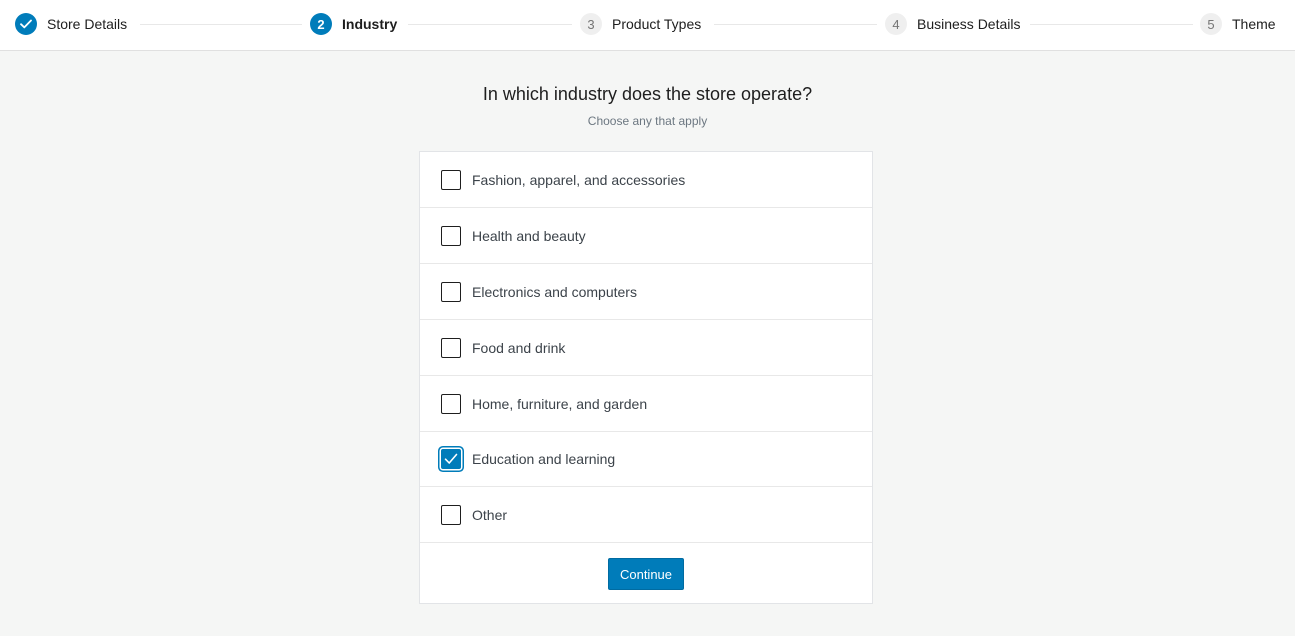 The height and width of the screenshot is (636, 1295). What do you see at coordinates (321, 24) in the screenshot?
I see `step-number: 2` at bounding box center [321, 24].